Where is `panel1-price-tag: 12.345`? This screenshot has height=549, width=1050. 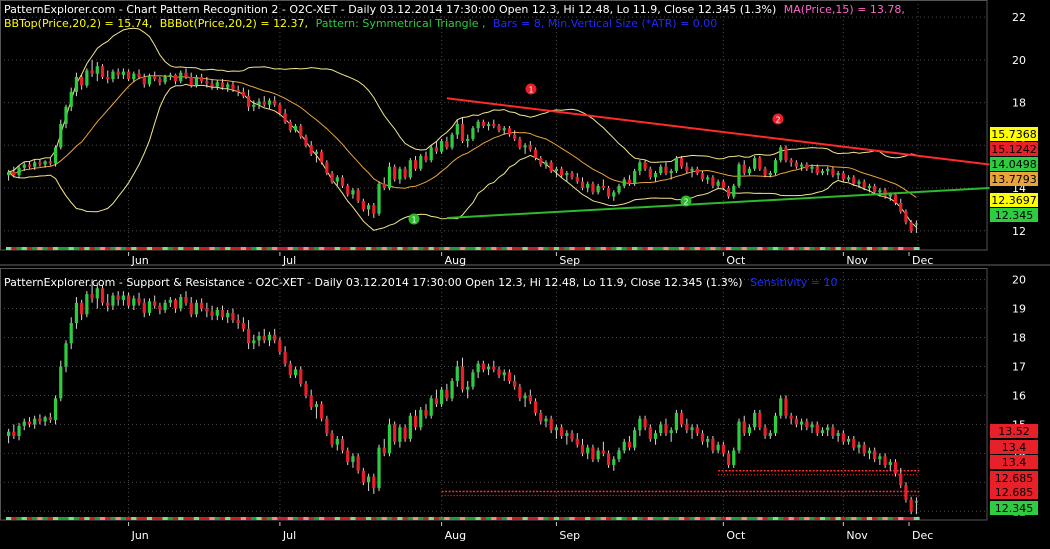
panel1-price-tag: 12.345 is located at coordinates (1014, 215).